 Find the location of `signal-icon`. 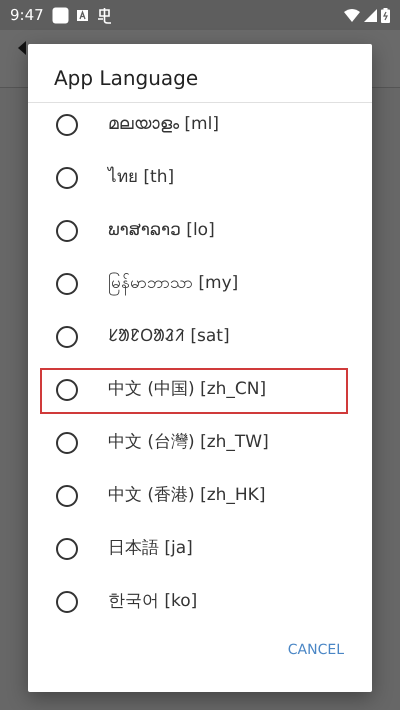

signal-icon is located at coordinates (370, 15).